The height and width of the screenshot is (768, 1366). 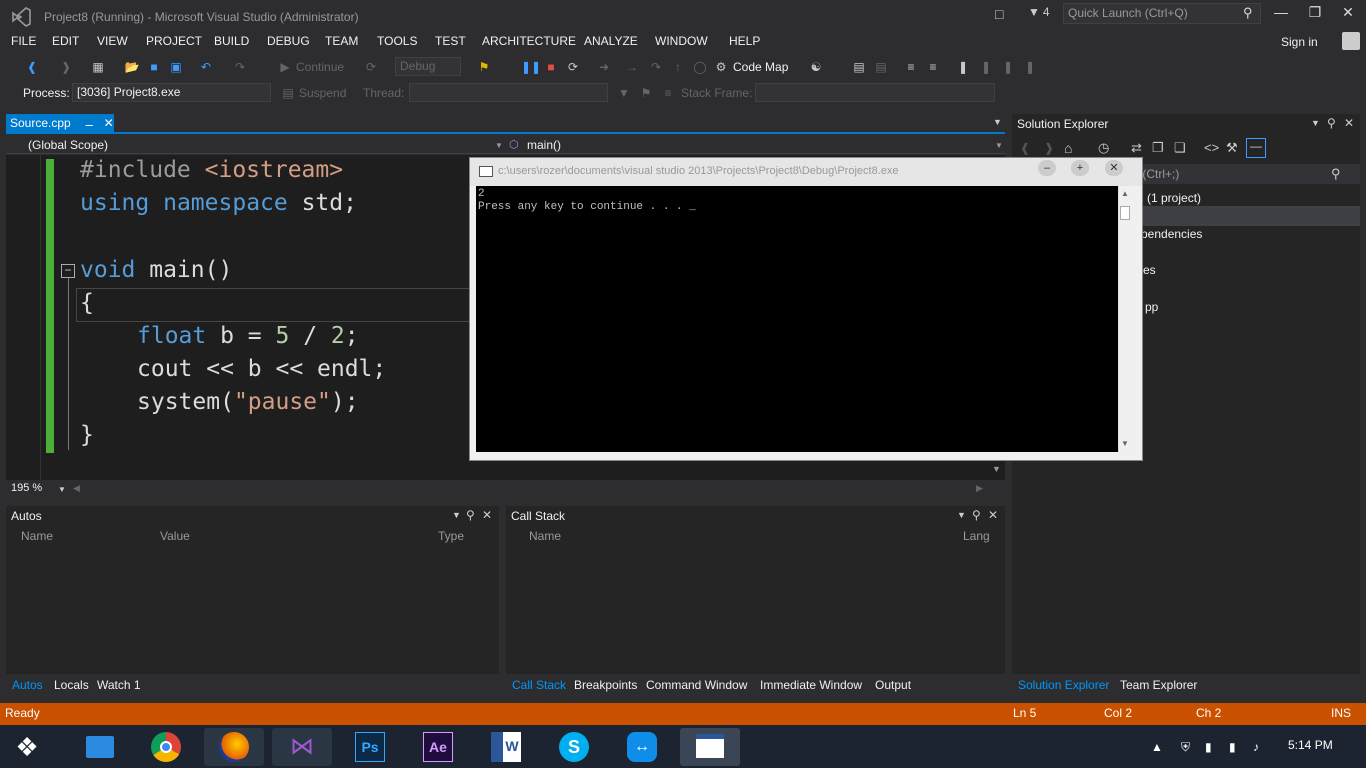 I want to click on show-all-files-icon: ❏, so click(x=1180, y=148).